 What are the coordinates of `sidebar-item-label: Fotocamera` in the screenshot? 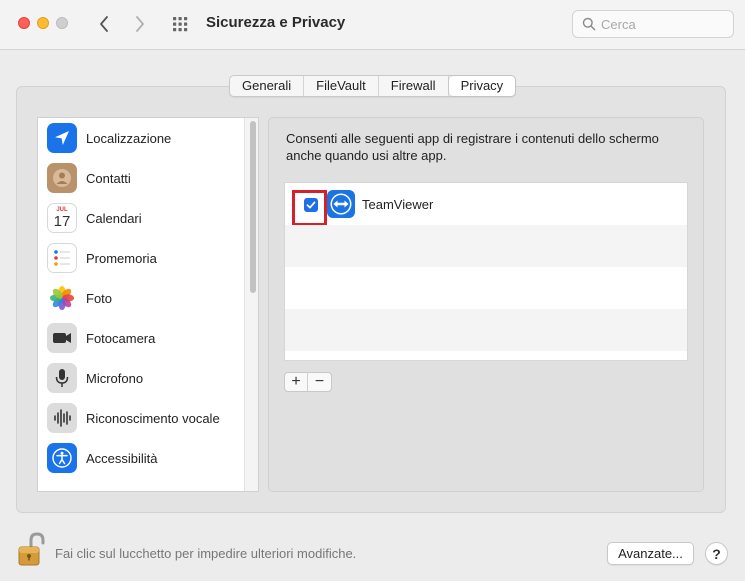 It's located at (121, 338).